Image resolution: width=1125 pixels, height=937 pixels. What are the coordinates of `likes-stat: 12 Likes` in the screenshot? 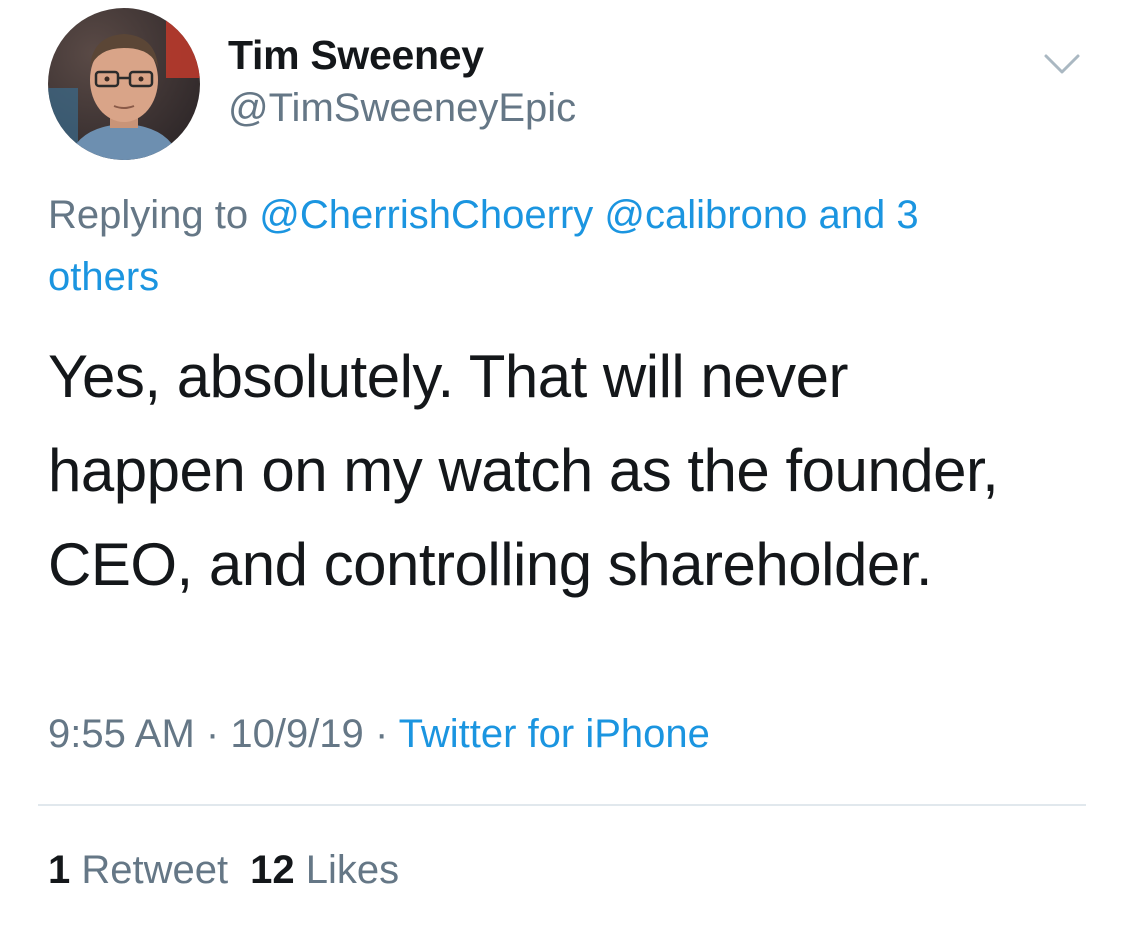 It's located at (324, 870).